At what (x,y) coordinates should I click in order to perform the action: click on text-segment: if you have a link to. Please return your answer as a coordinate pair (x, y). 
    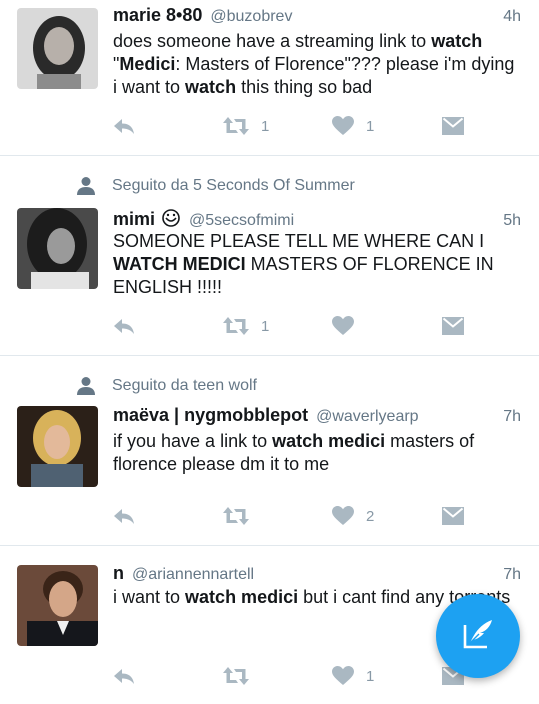
    Looking at the image, I should click on (193, 441).